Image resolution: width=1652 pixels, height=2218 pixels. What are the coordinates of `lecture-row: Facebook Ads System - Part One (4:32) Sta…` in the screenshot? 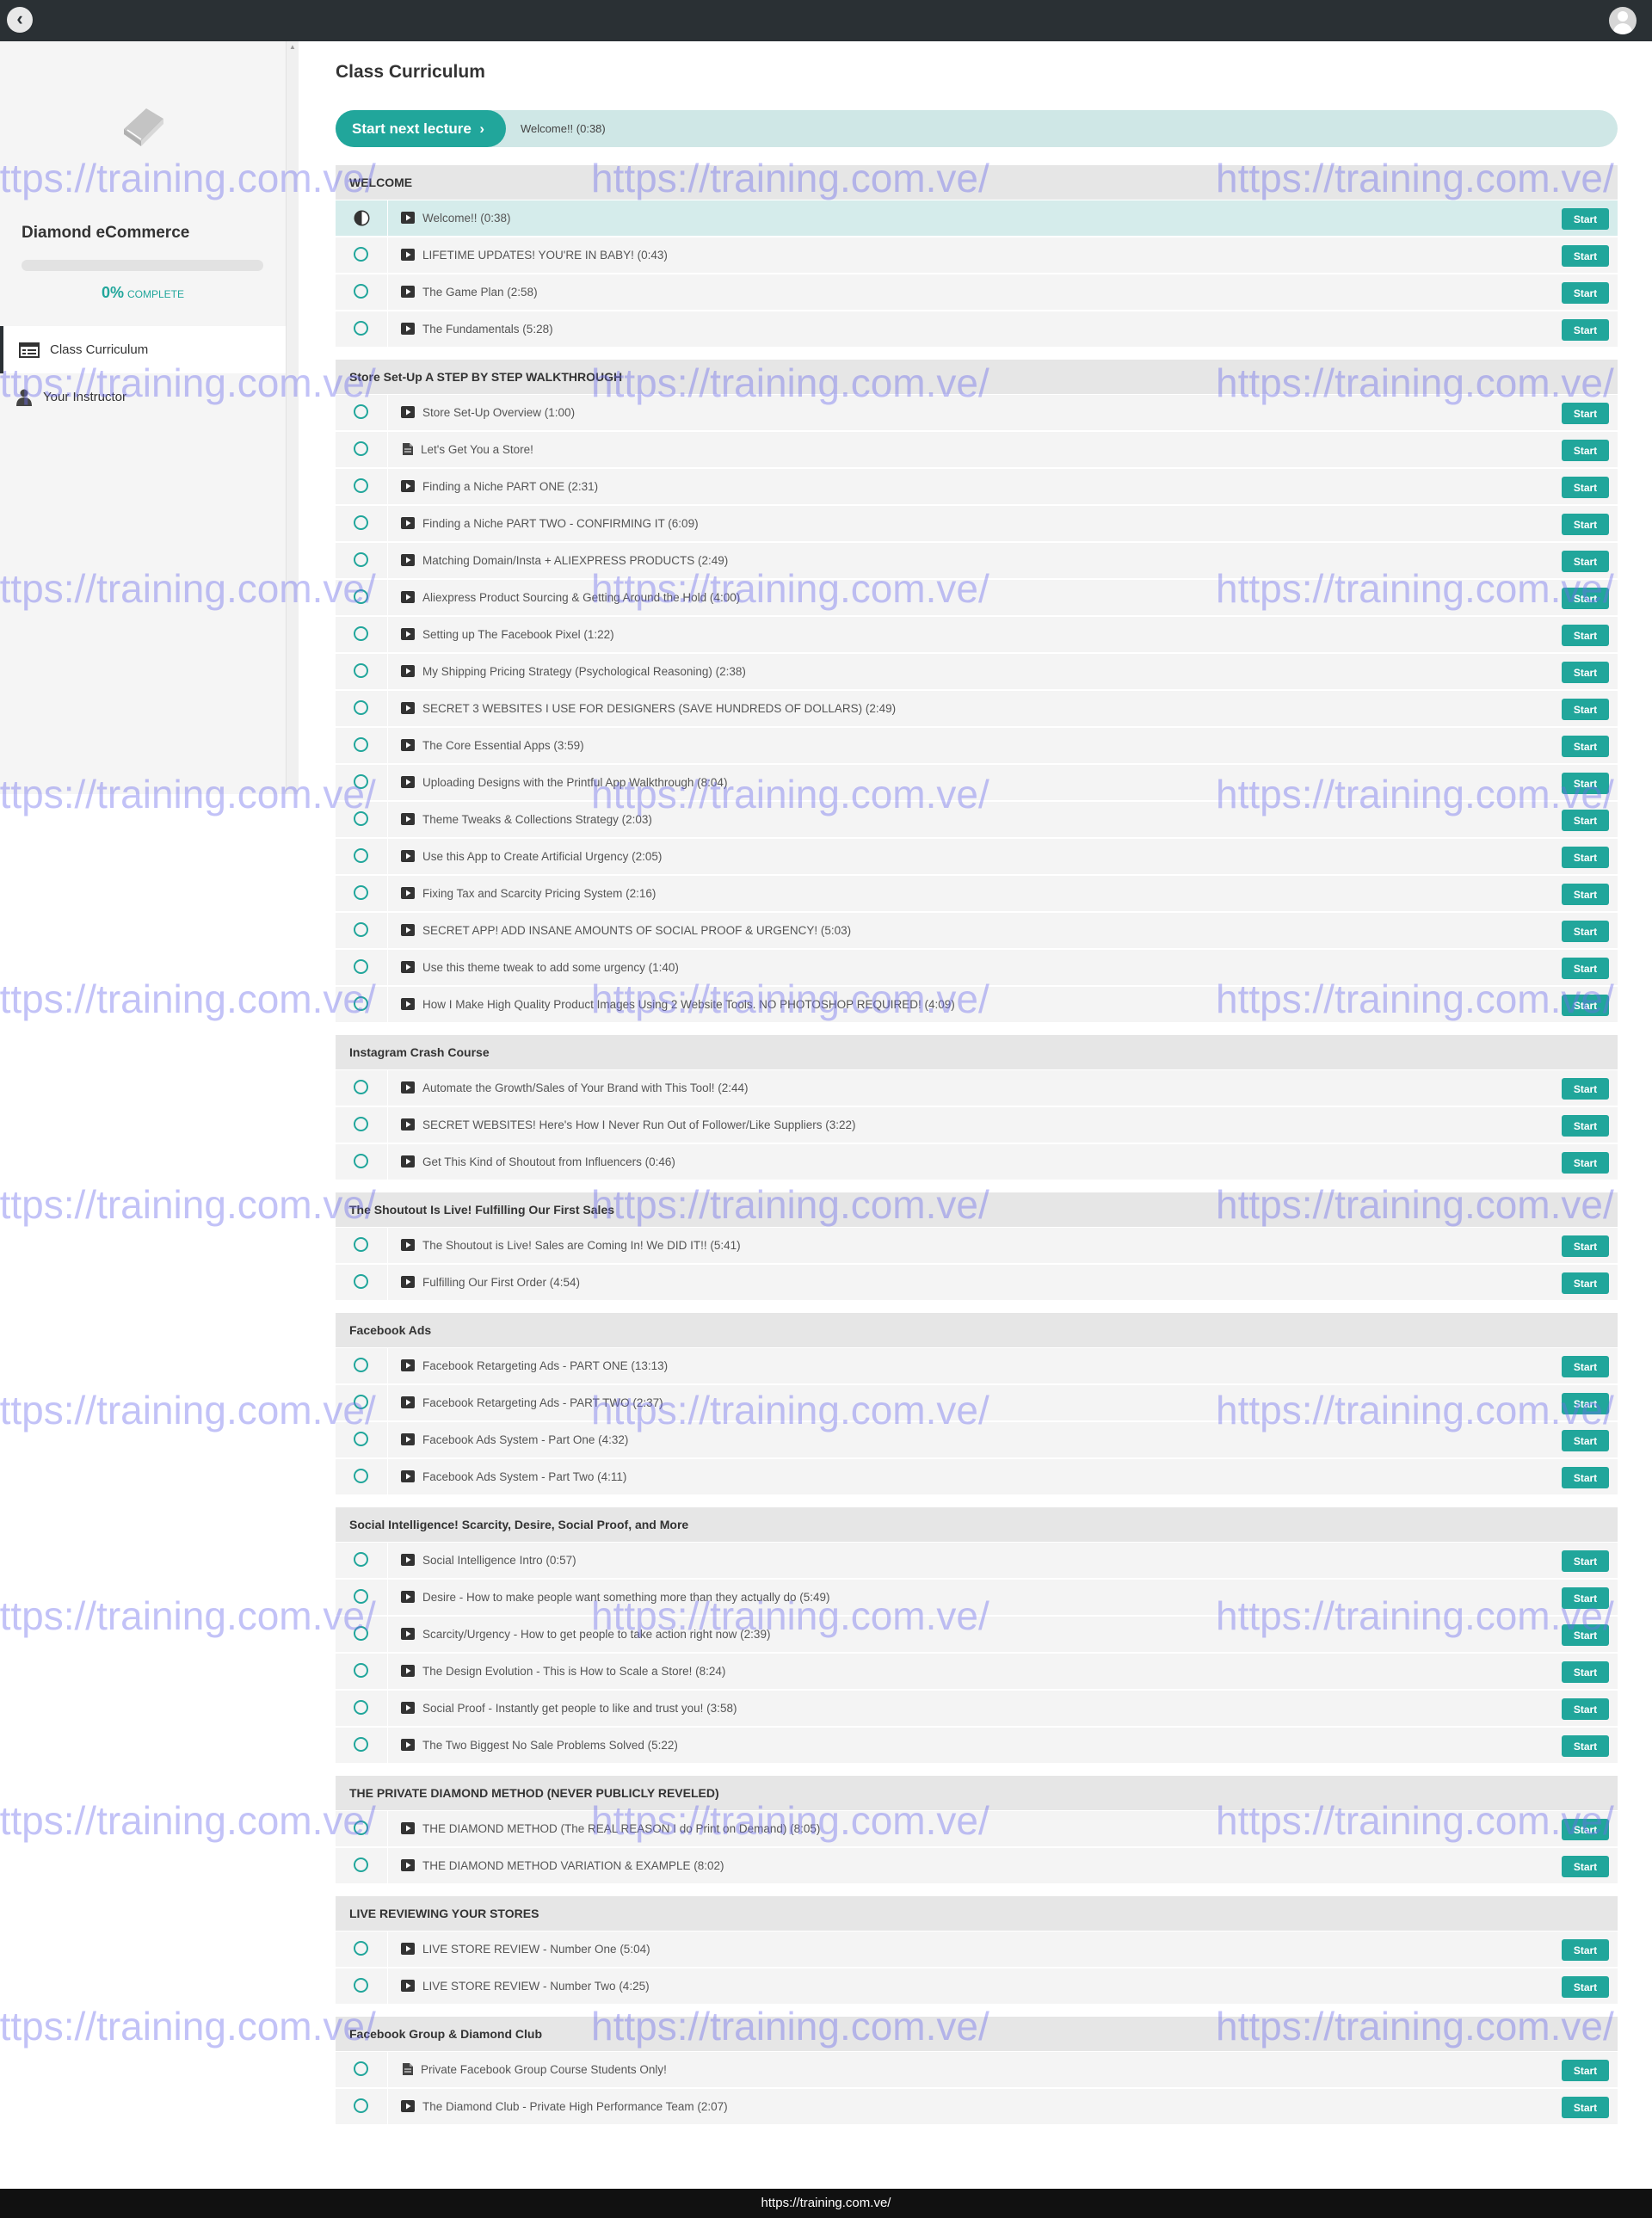 It's located at (977, 1439).